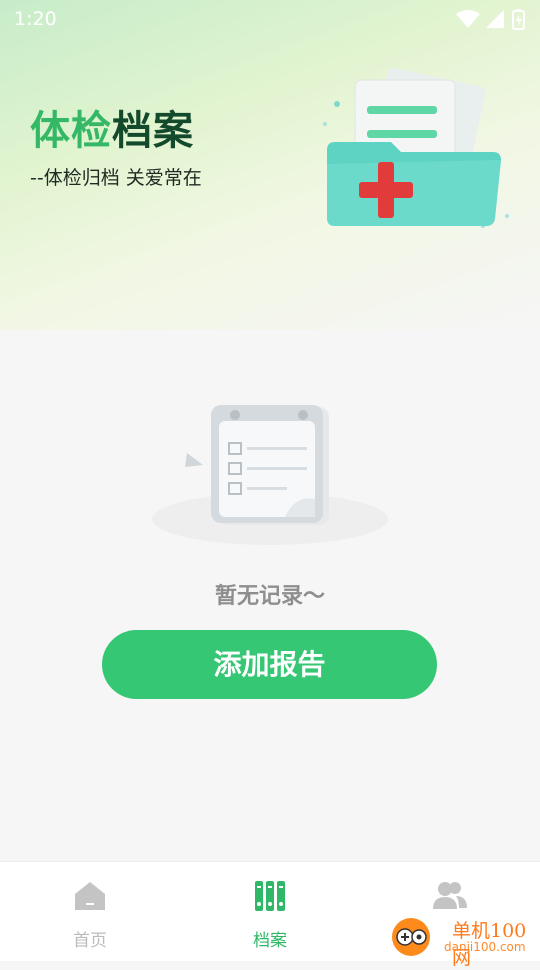 This screenshot has height=970, width=540. I want to click on watermark-face-icon, so click(411, 937).